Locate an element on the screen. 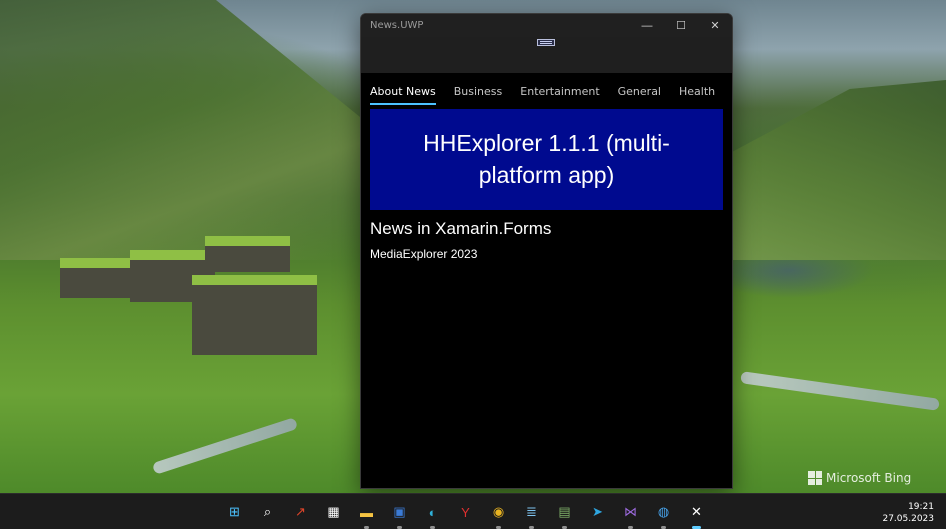  telegram-icon: ➤ is located at coordinates (597, 512).